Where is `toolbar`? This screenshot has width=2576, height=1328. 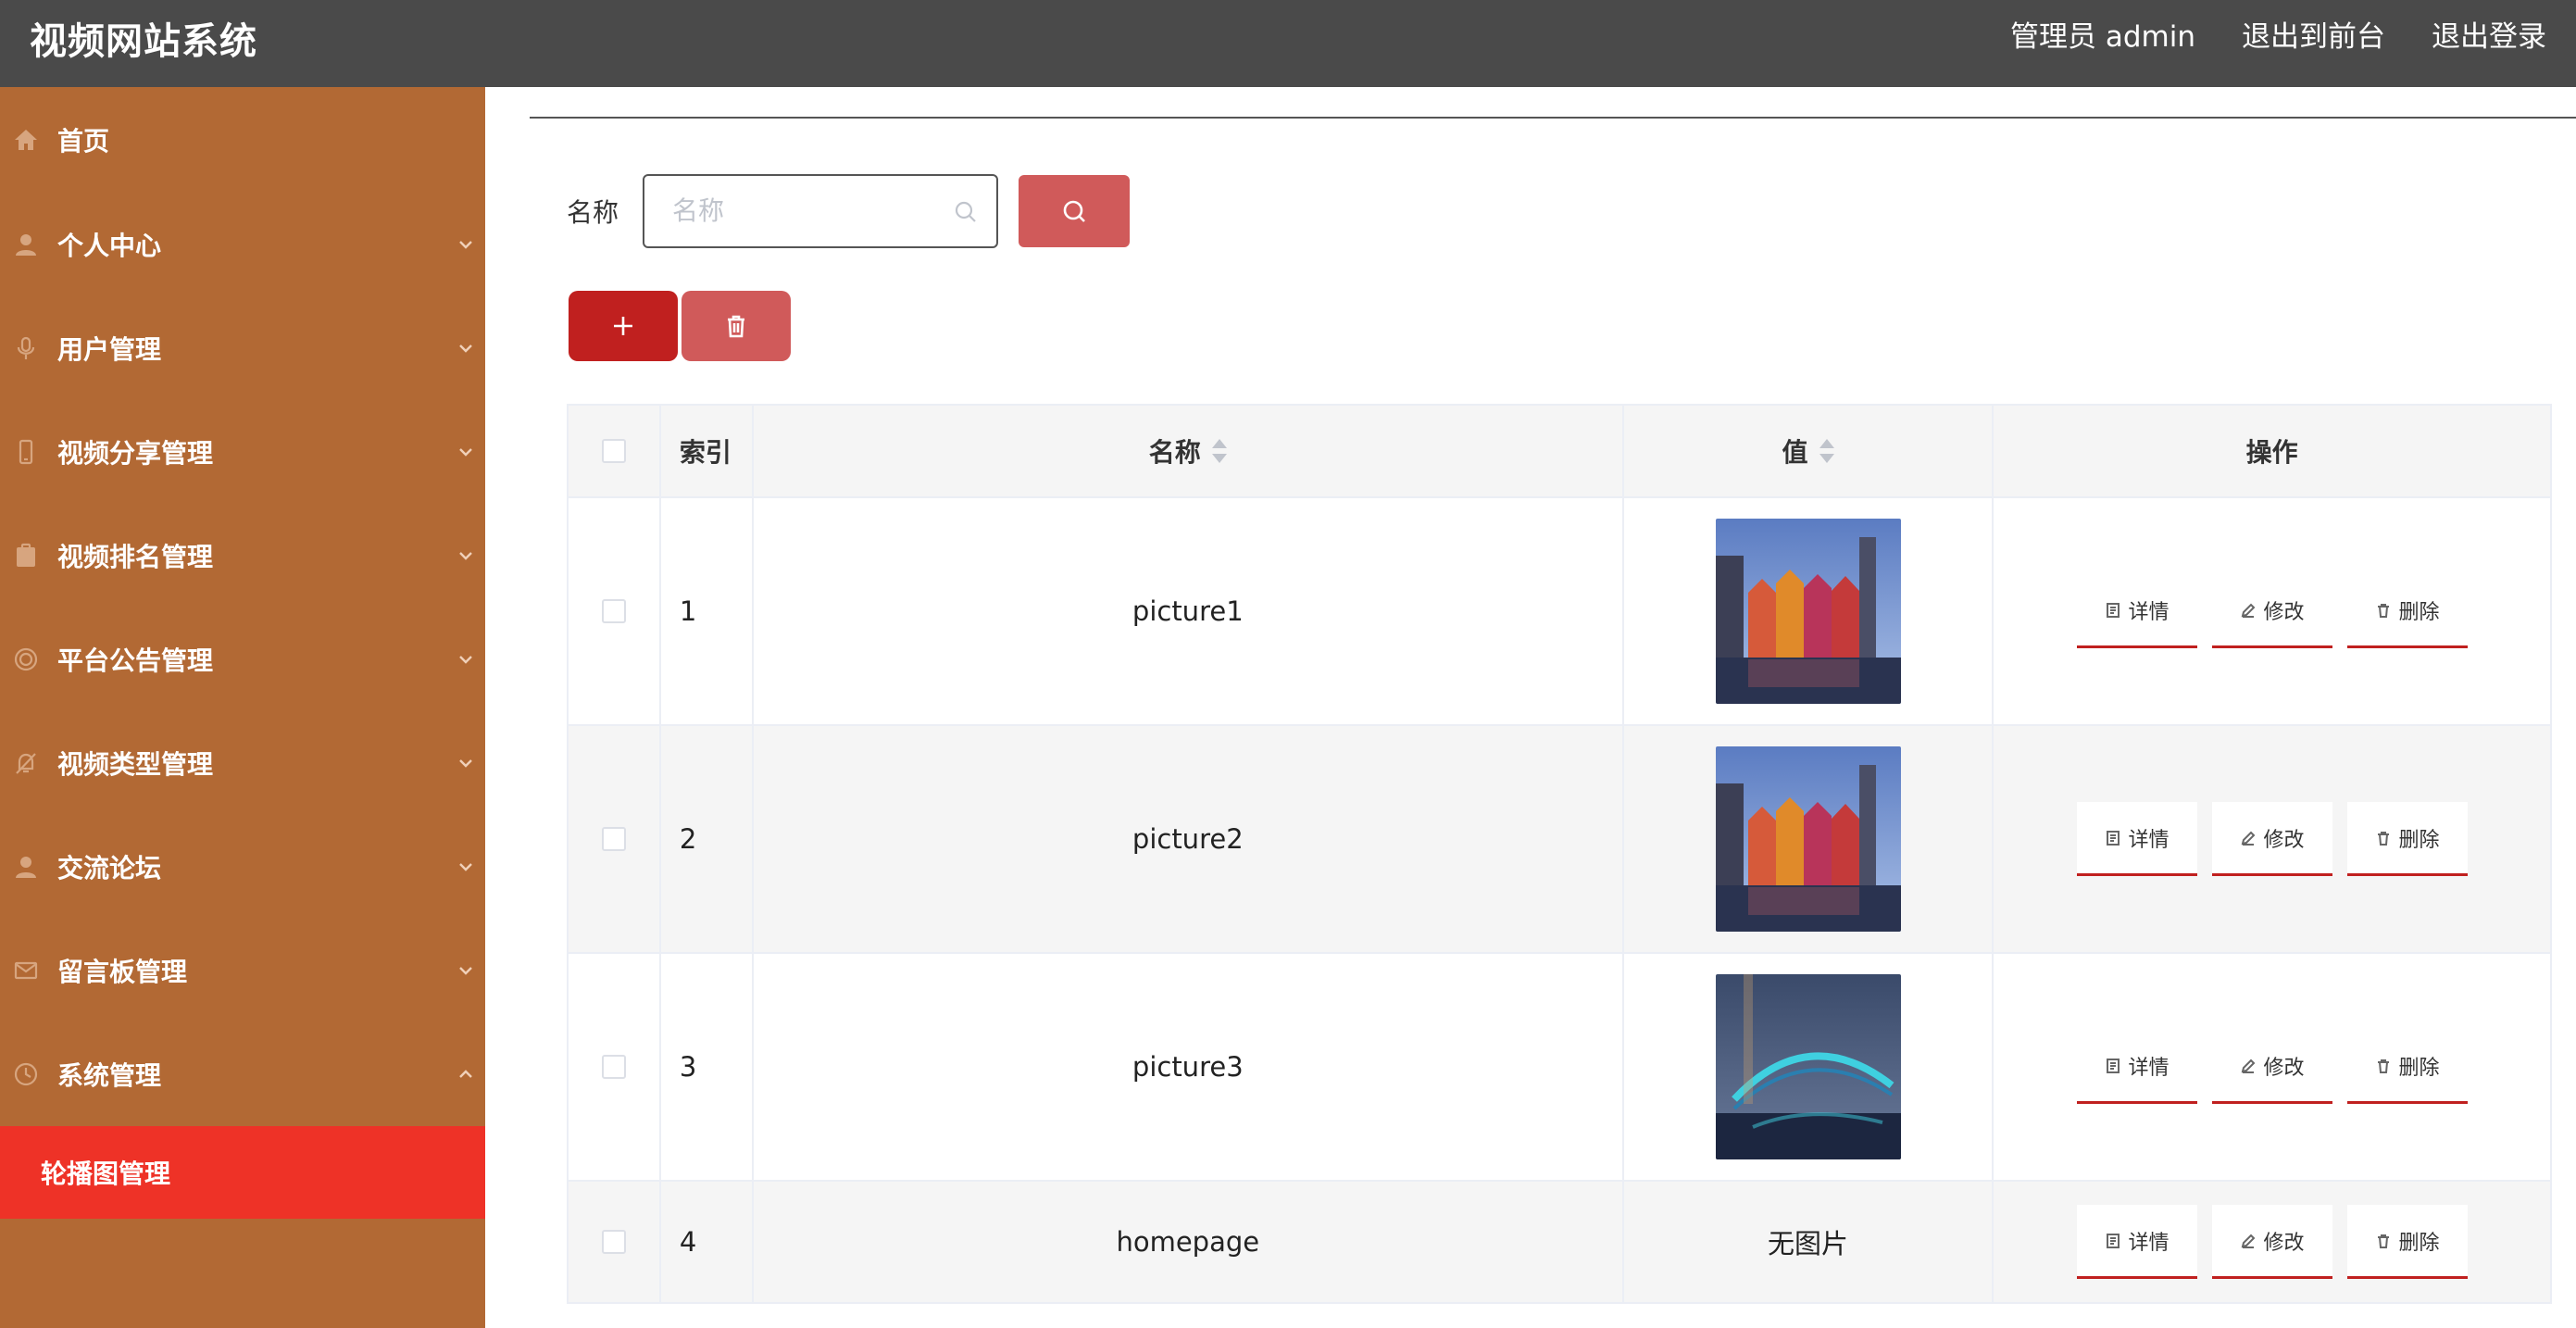 toolbar is located at coordinates (680, 326).